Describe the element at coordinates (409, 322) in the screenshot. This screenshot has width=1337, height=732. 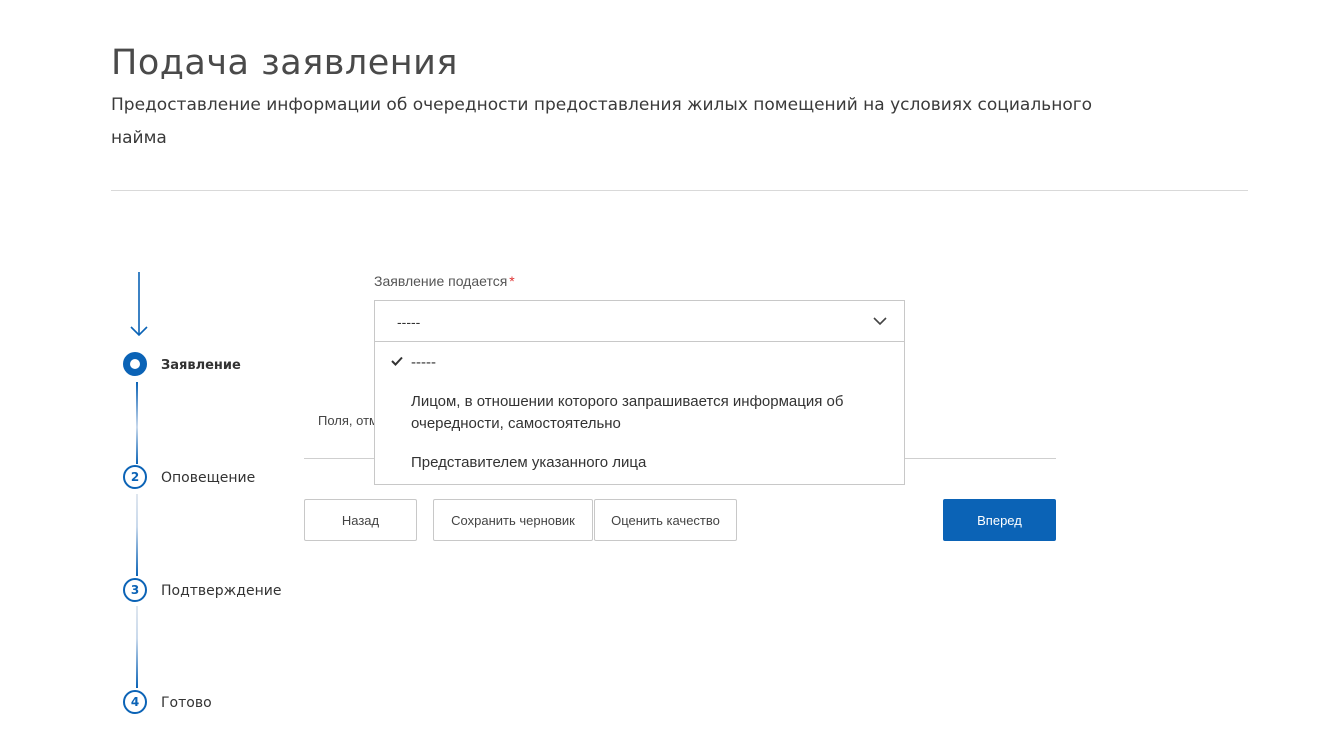
I see `select-current-value: -----` at that location.